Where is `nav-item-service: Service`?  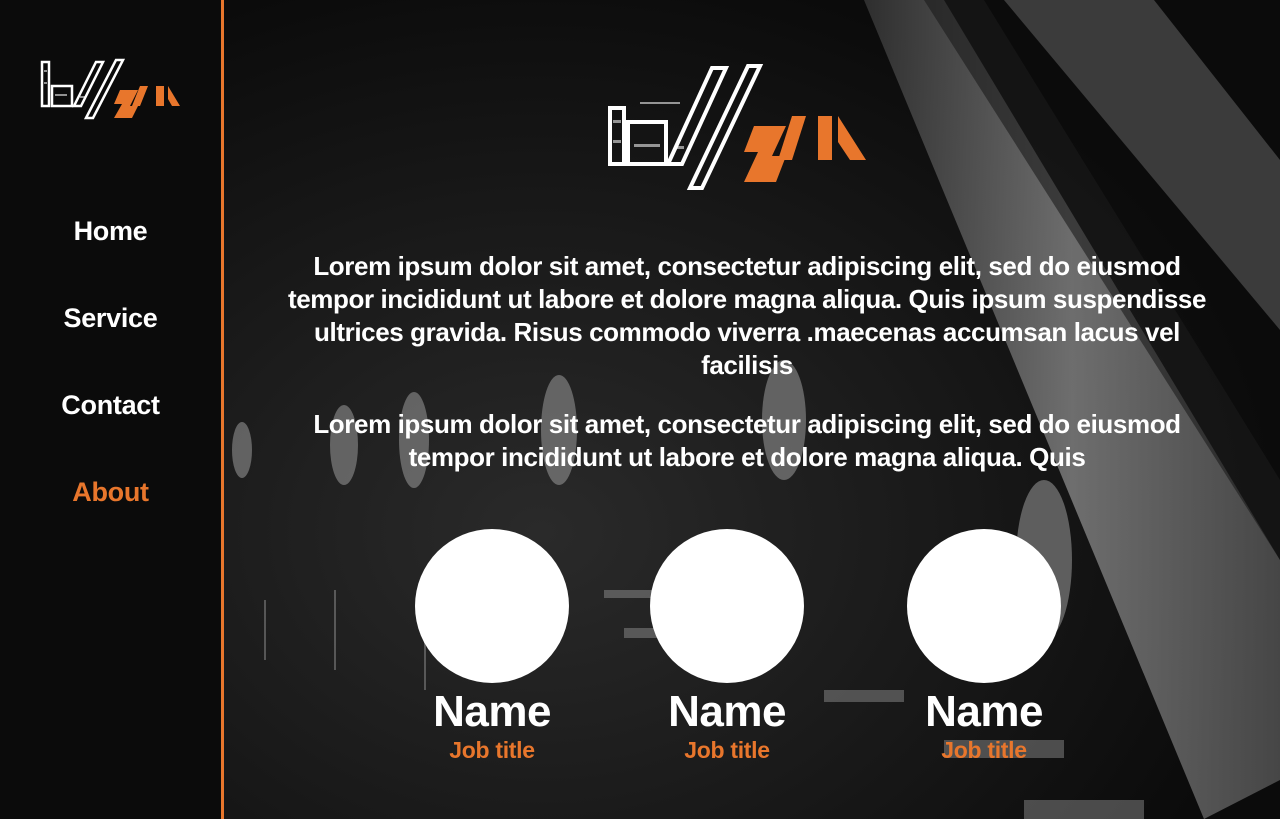
nav-item-service: Service is located at coordinates (110, 340).